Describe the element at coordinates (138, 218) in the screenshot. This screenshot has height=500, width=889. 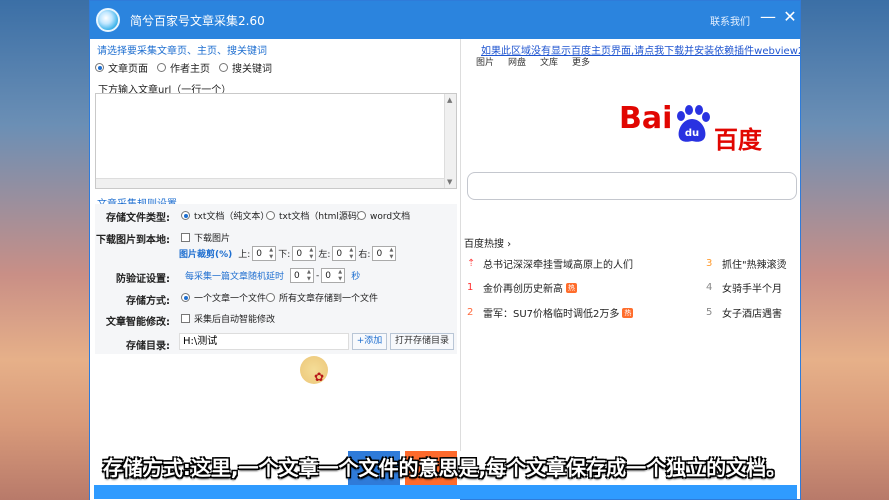
I see `save-type-label: 存储文件类型:` at that location.